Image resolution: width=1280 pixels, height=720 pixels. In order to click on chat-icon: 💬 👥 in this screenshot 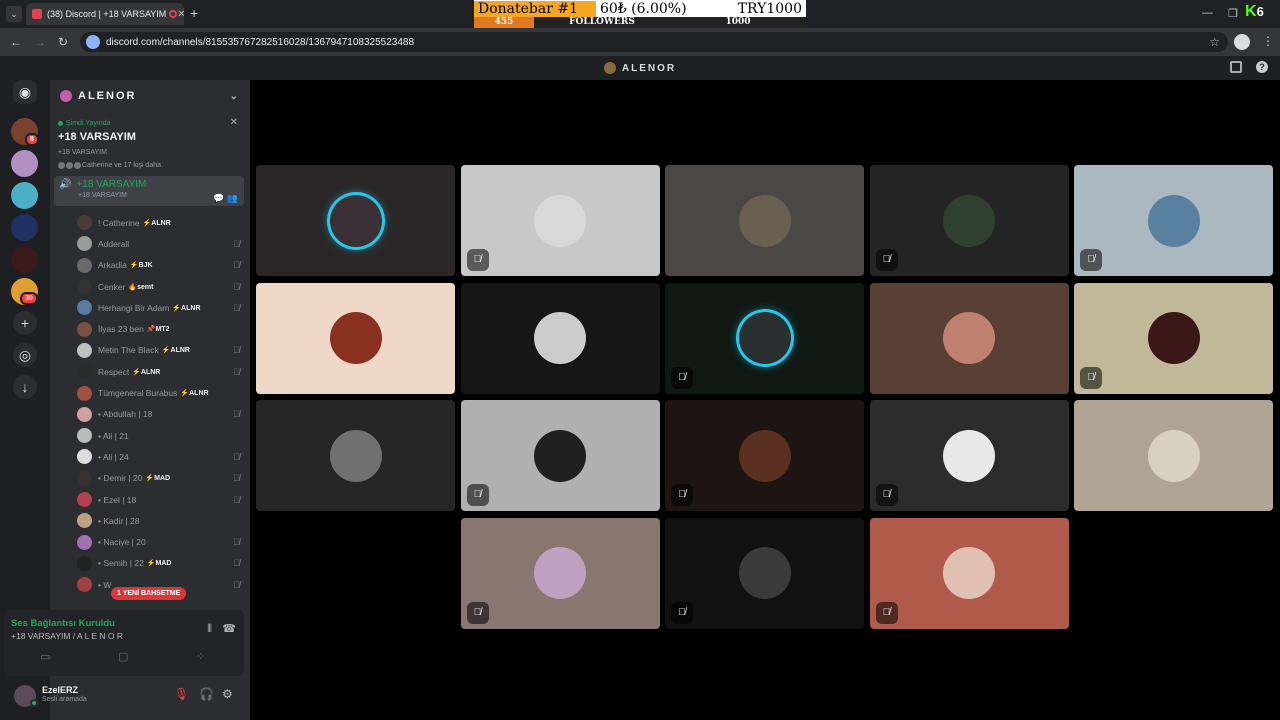, I will do `click(225, 198)`.